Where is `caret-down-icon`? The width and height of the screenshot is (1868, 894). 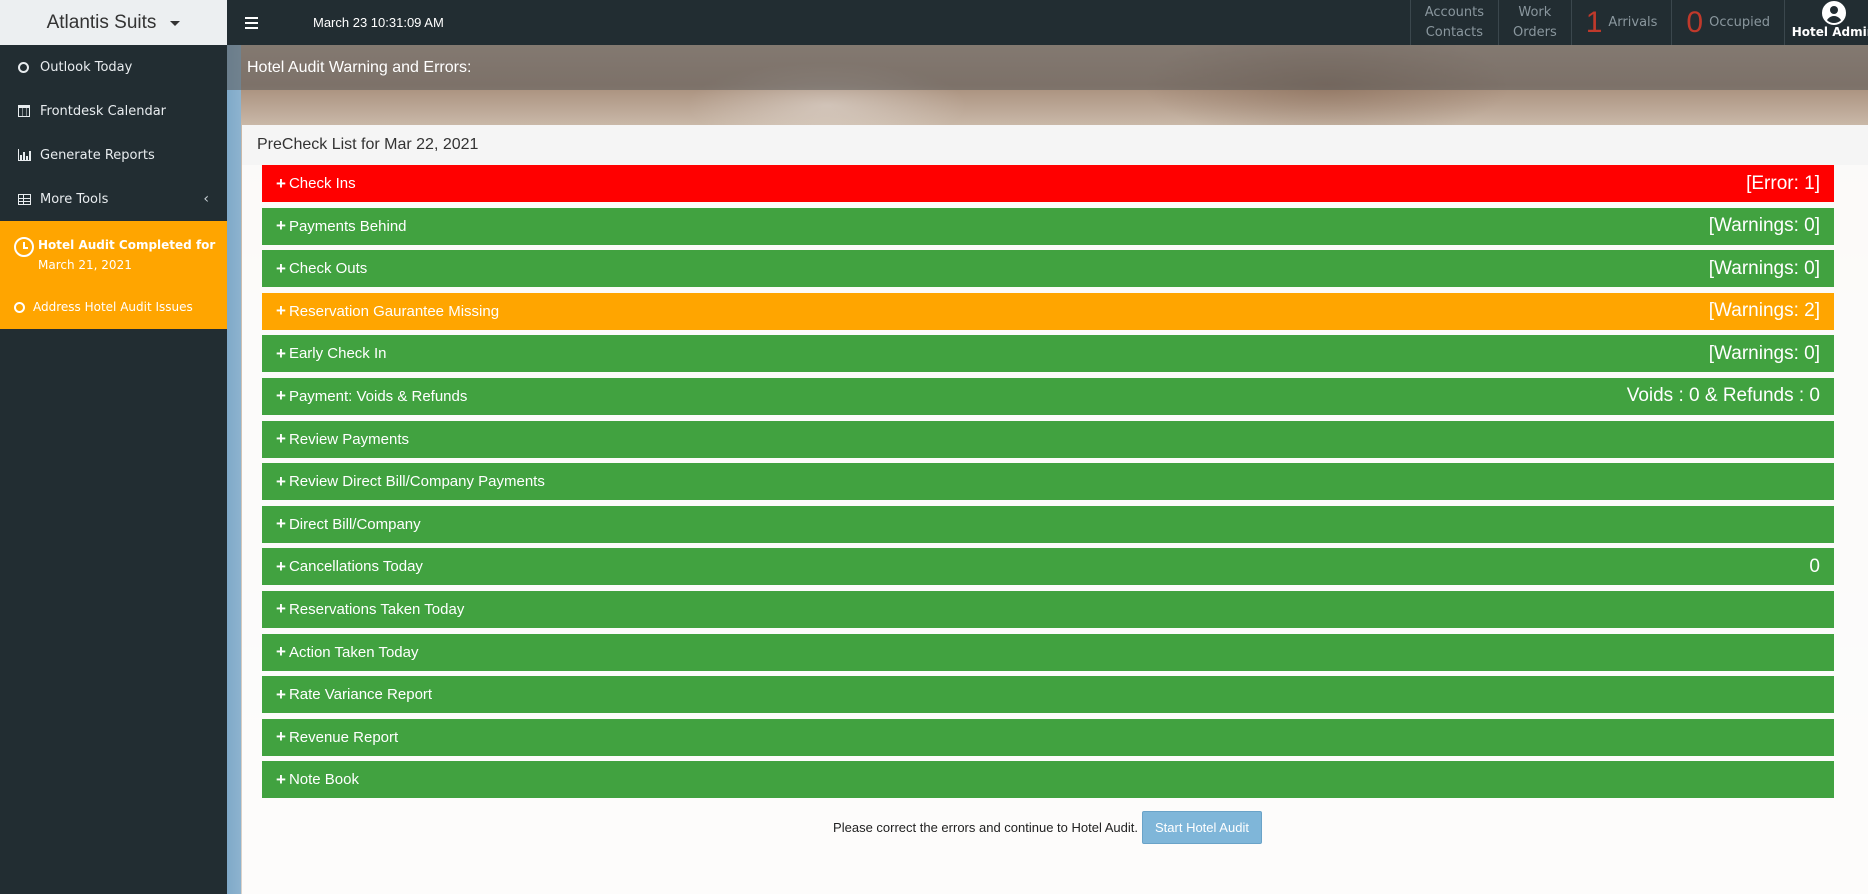 caret-down-icon is located at coordinates (175, 23).